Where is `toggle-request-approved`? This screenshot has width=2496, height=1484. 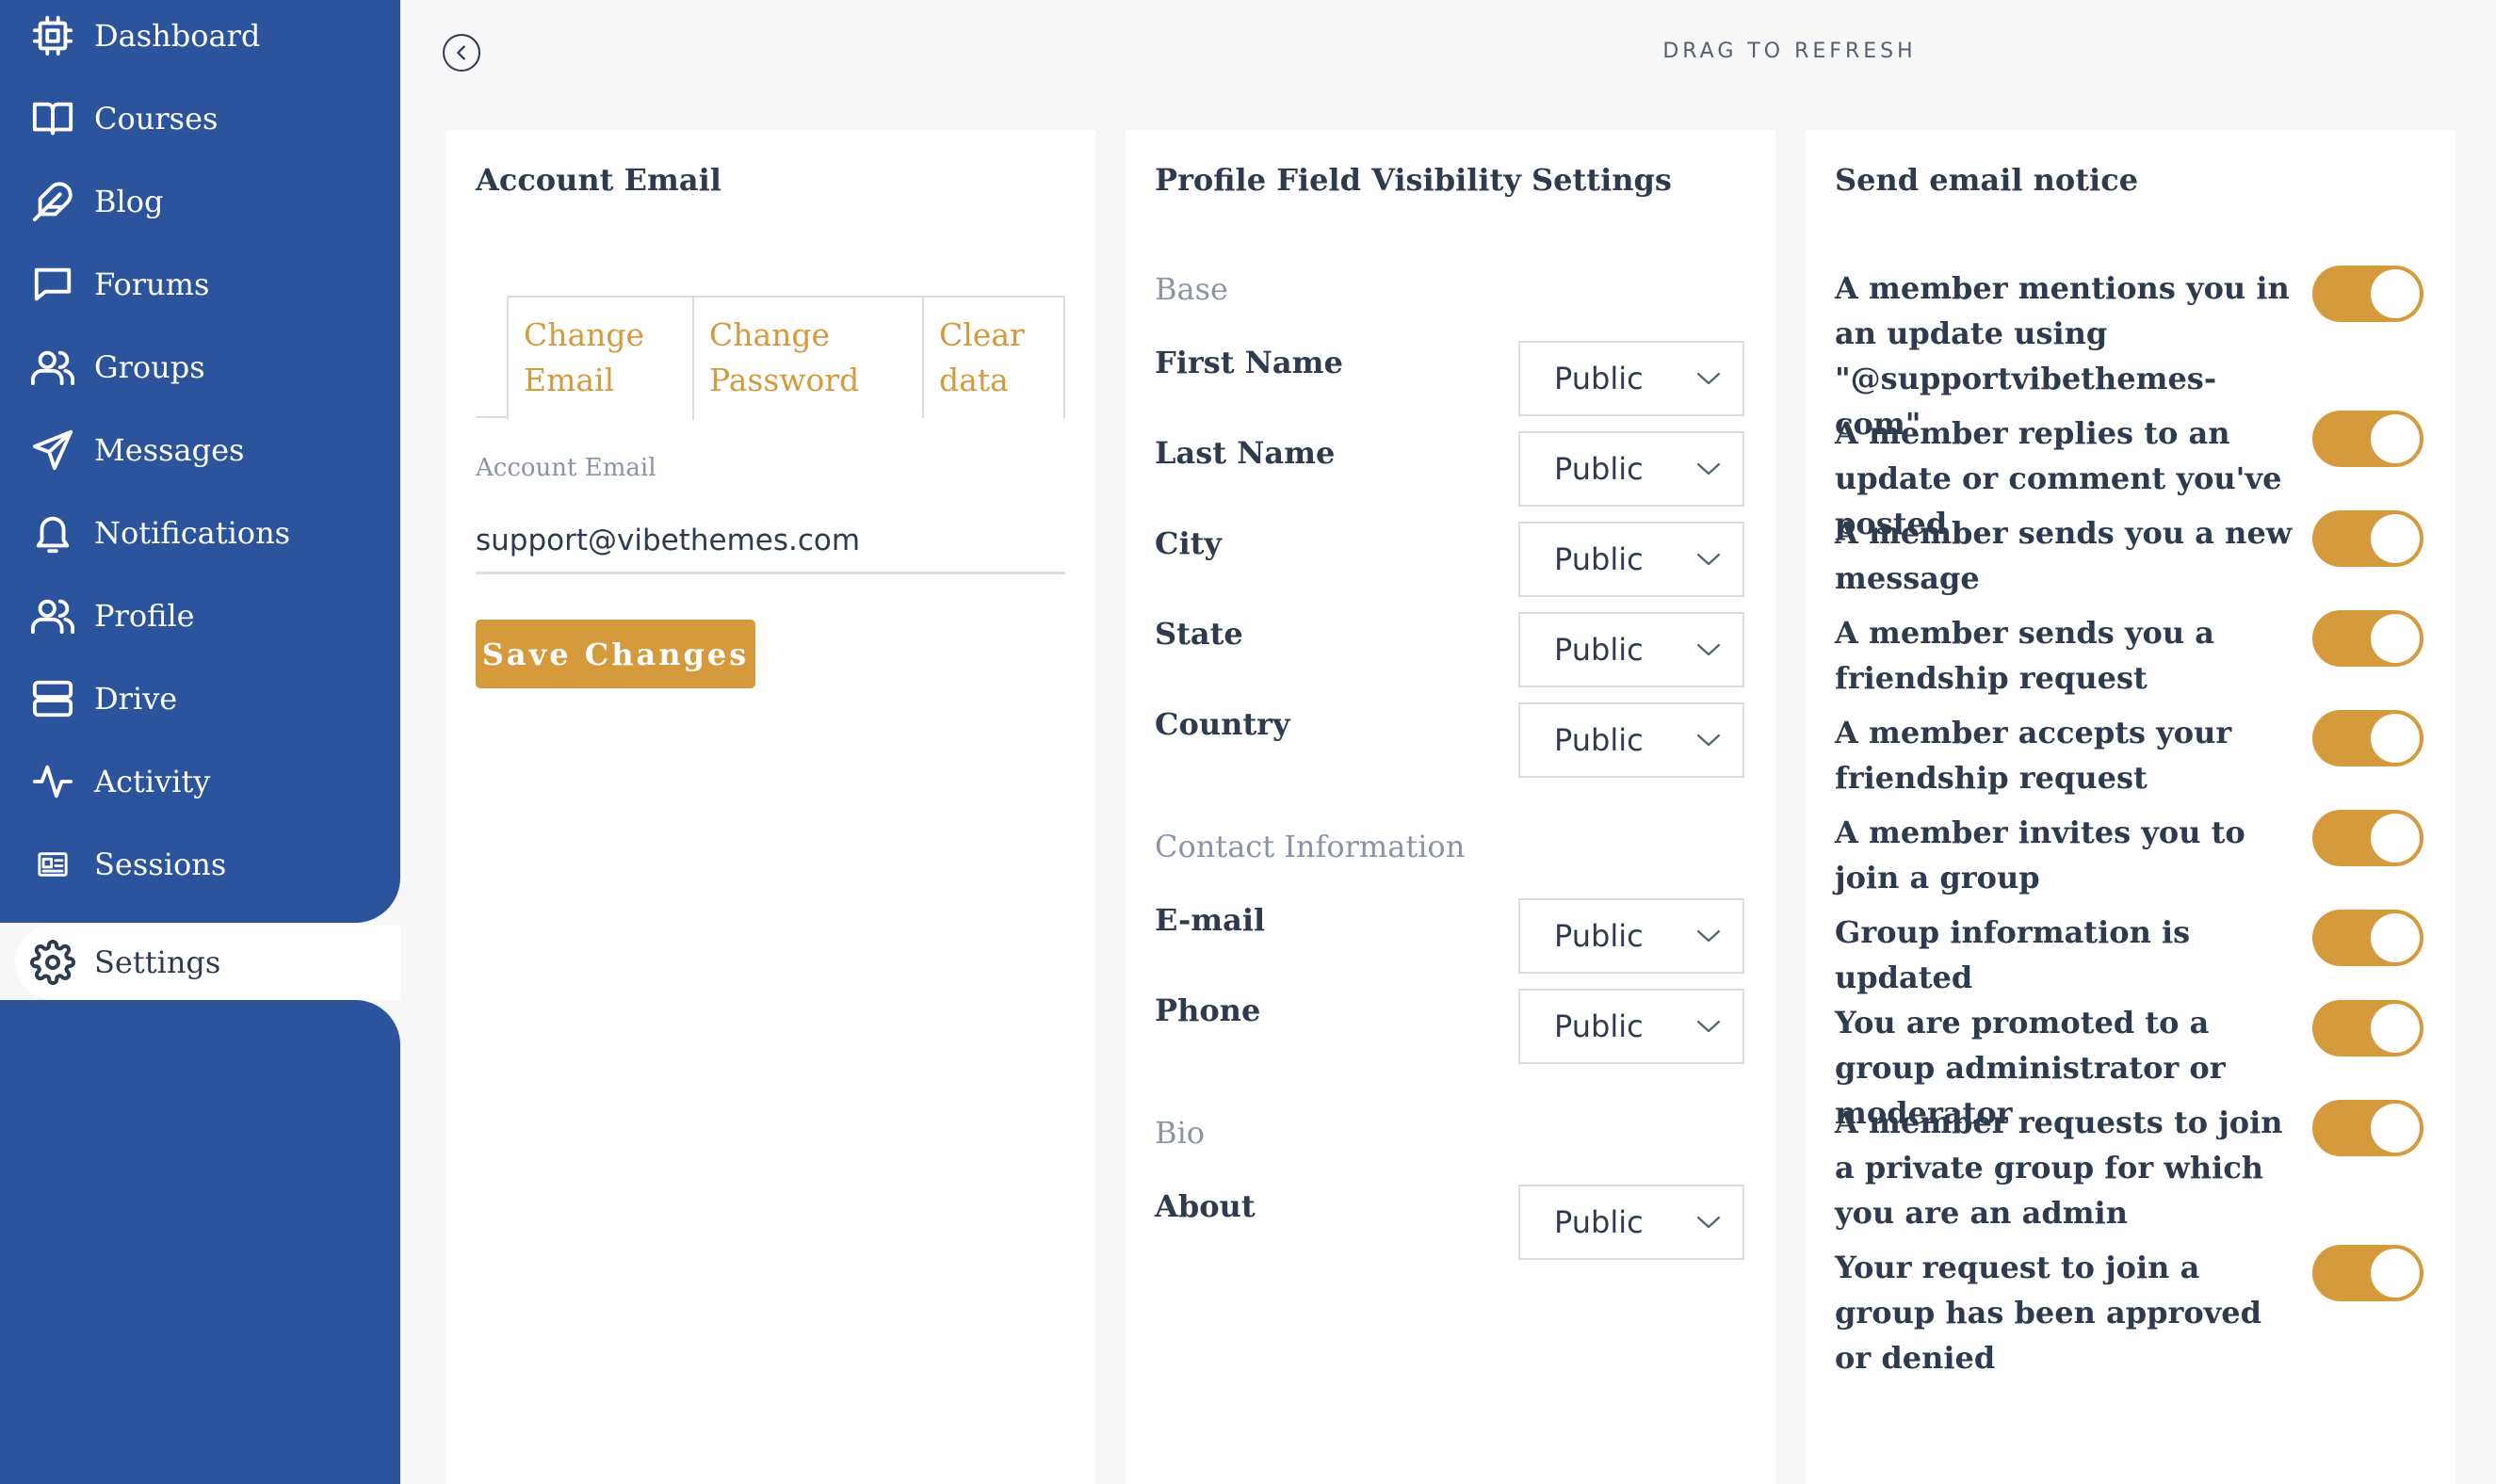 toggle-request-approved is located at coordinates (2367, 1273).